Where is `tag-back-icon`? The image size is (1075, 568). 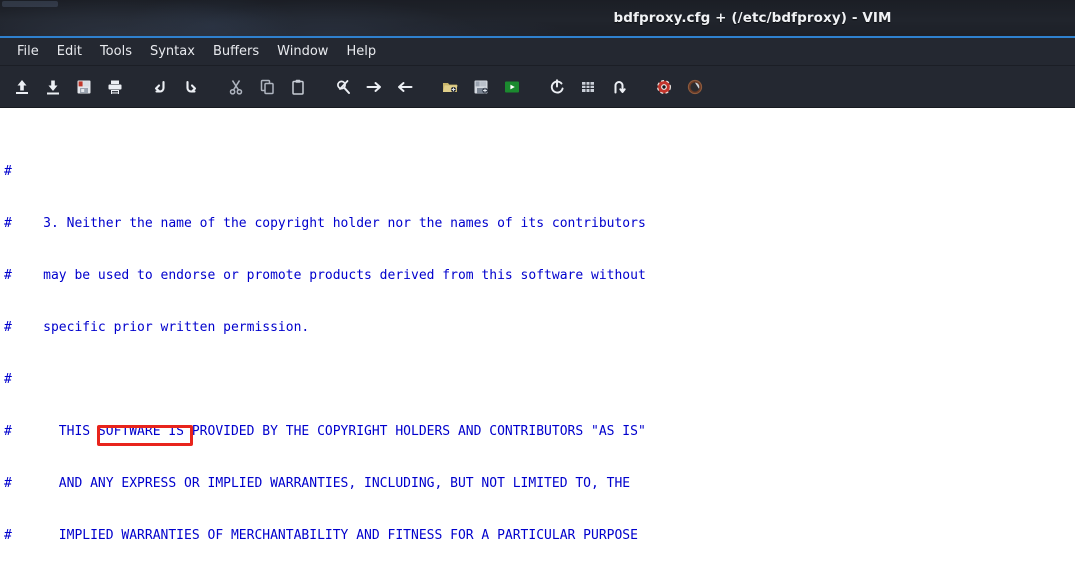
tag-back-icon is located at coordinates (405, 87).